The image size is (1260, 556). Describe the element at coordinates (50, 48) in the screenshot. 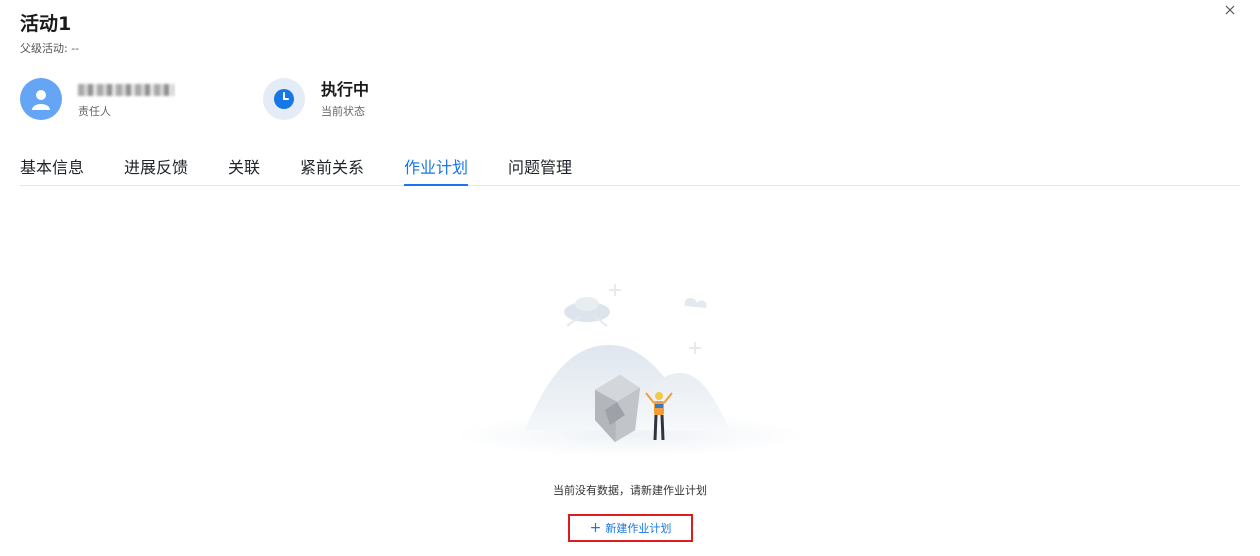

I see `parent-activity: 父级活动: --` at that location.